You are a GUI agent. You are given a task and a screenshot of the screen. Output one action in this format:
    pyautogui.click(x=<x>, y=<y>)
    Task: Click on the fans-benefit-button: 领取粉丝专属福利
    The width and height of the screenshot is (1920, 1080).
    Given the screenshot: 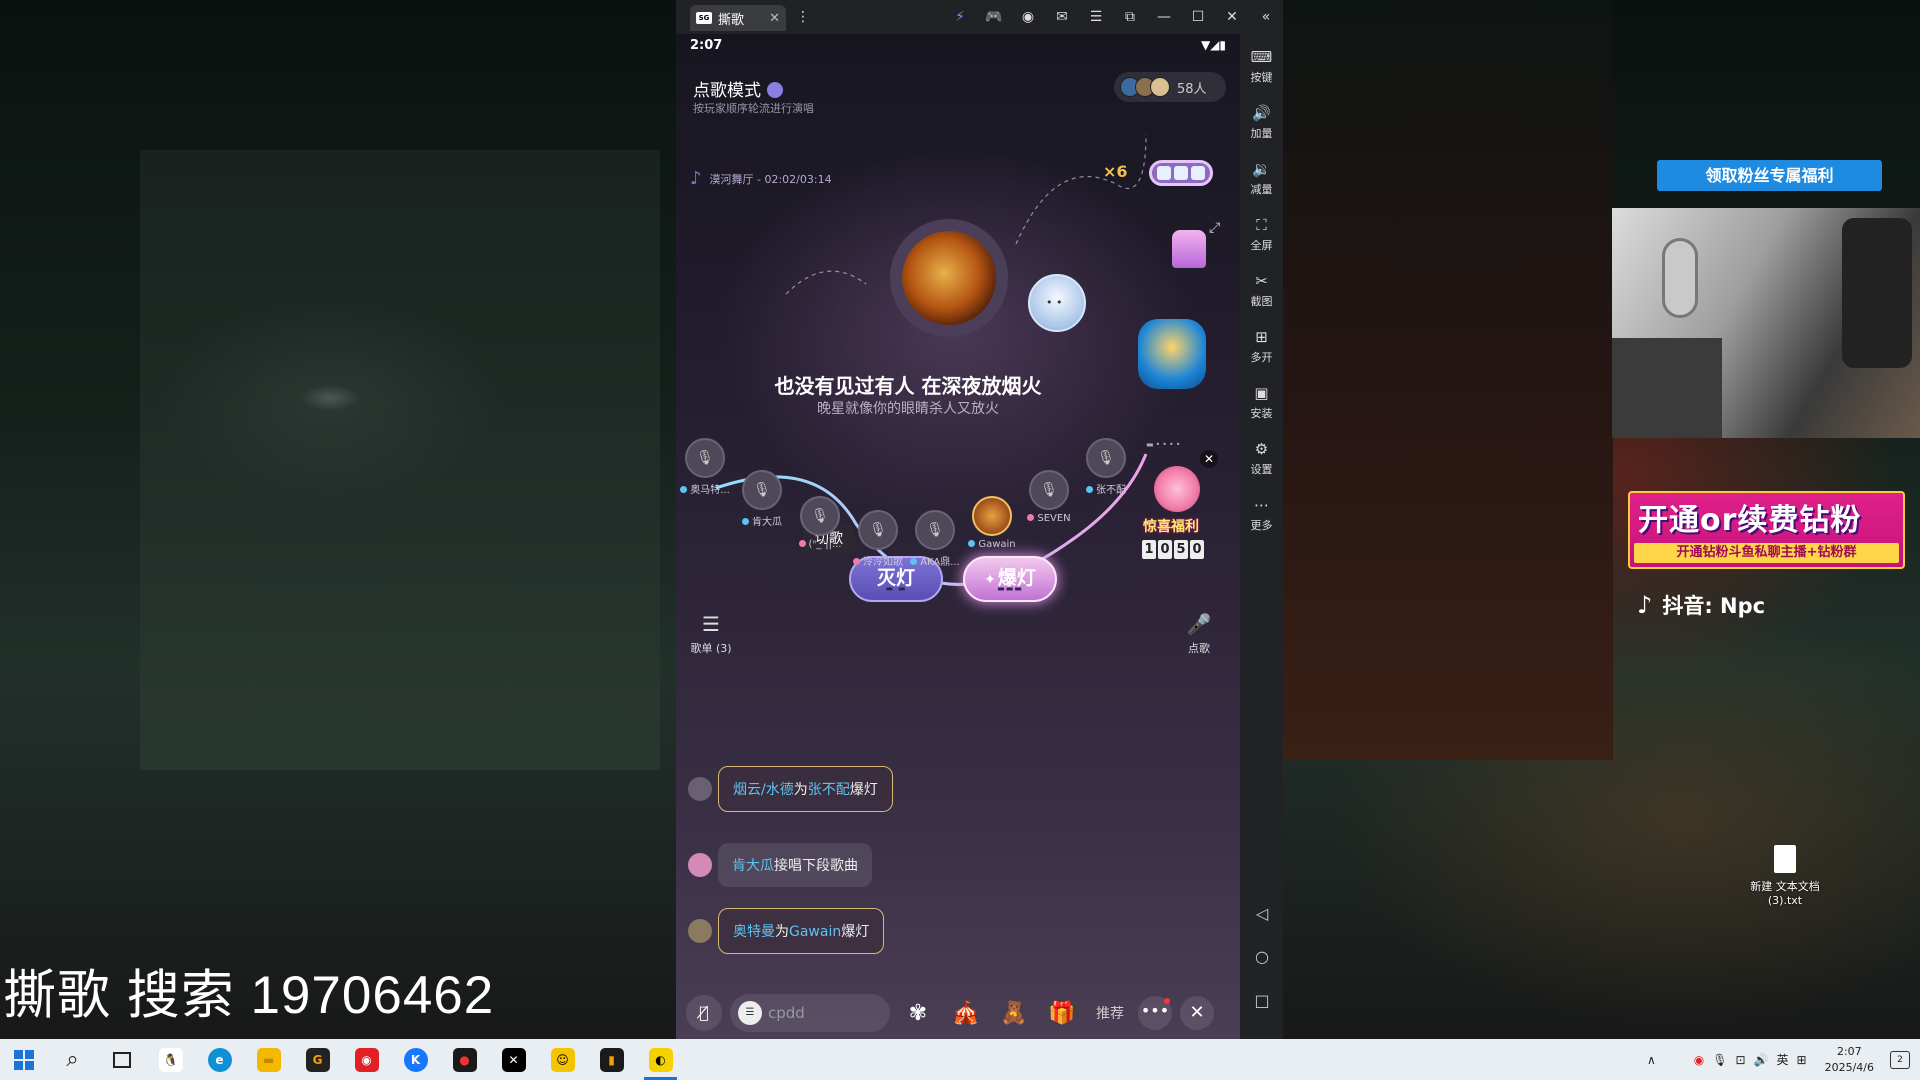 What is the action you would take?
    pyautogui.click(x=1769, y=175)
    